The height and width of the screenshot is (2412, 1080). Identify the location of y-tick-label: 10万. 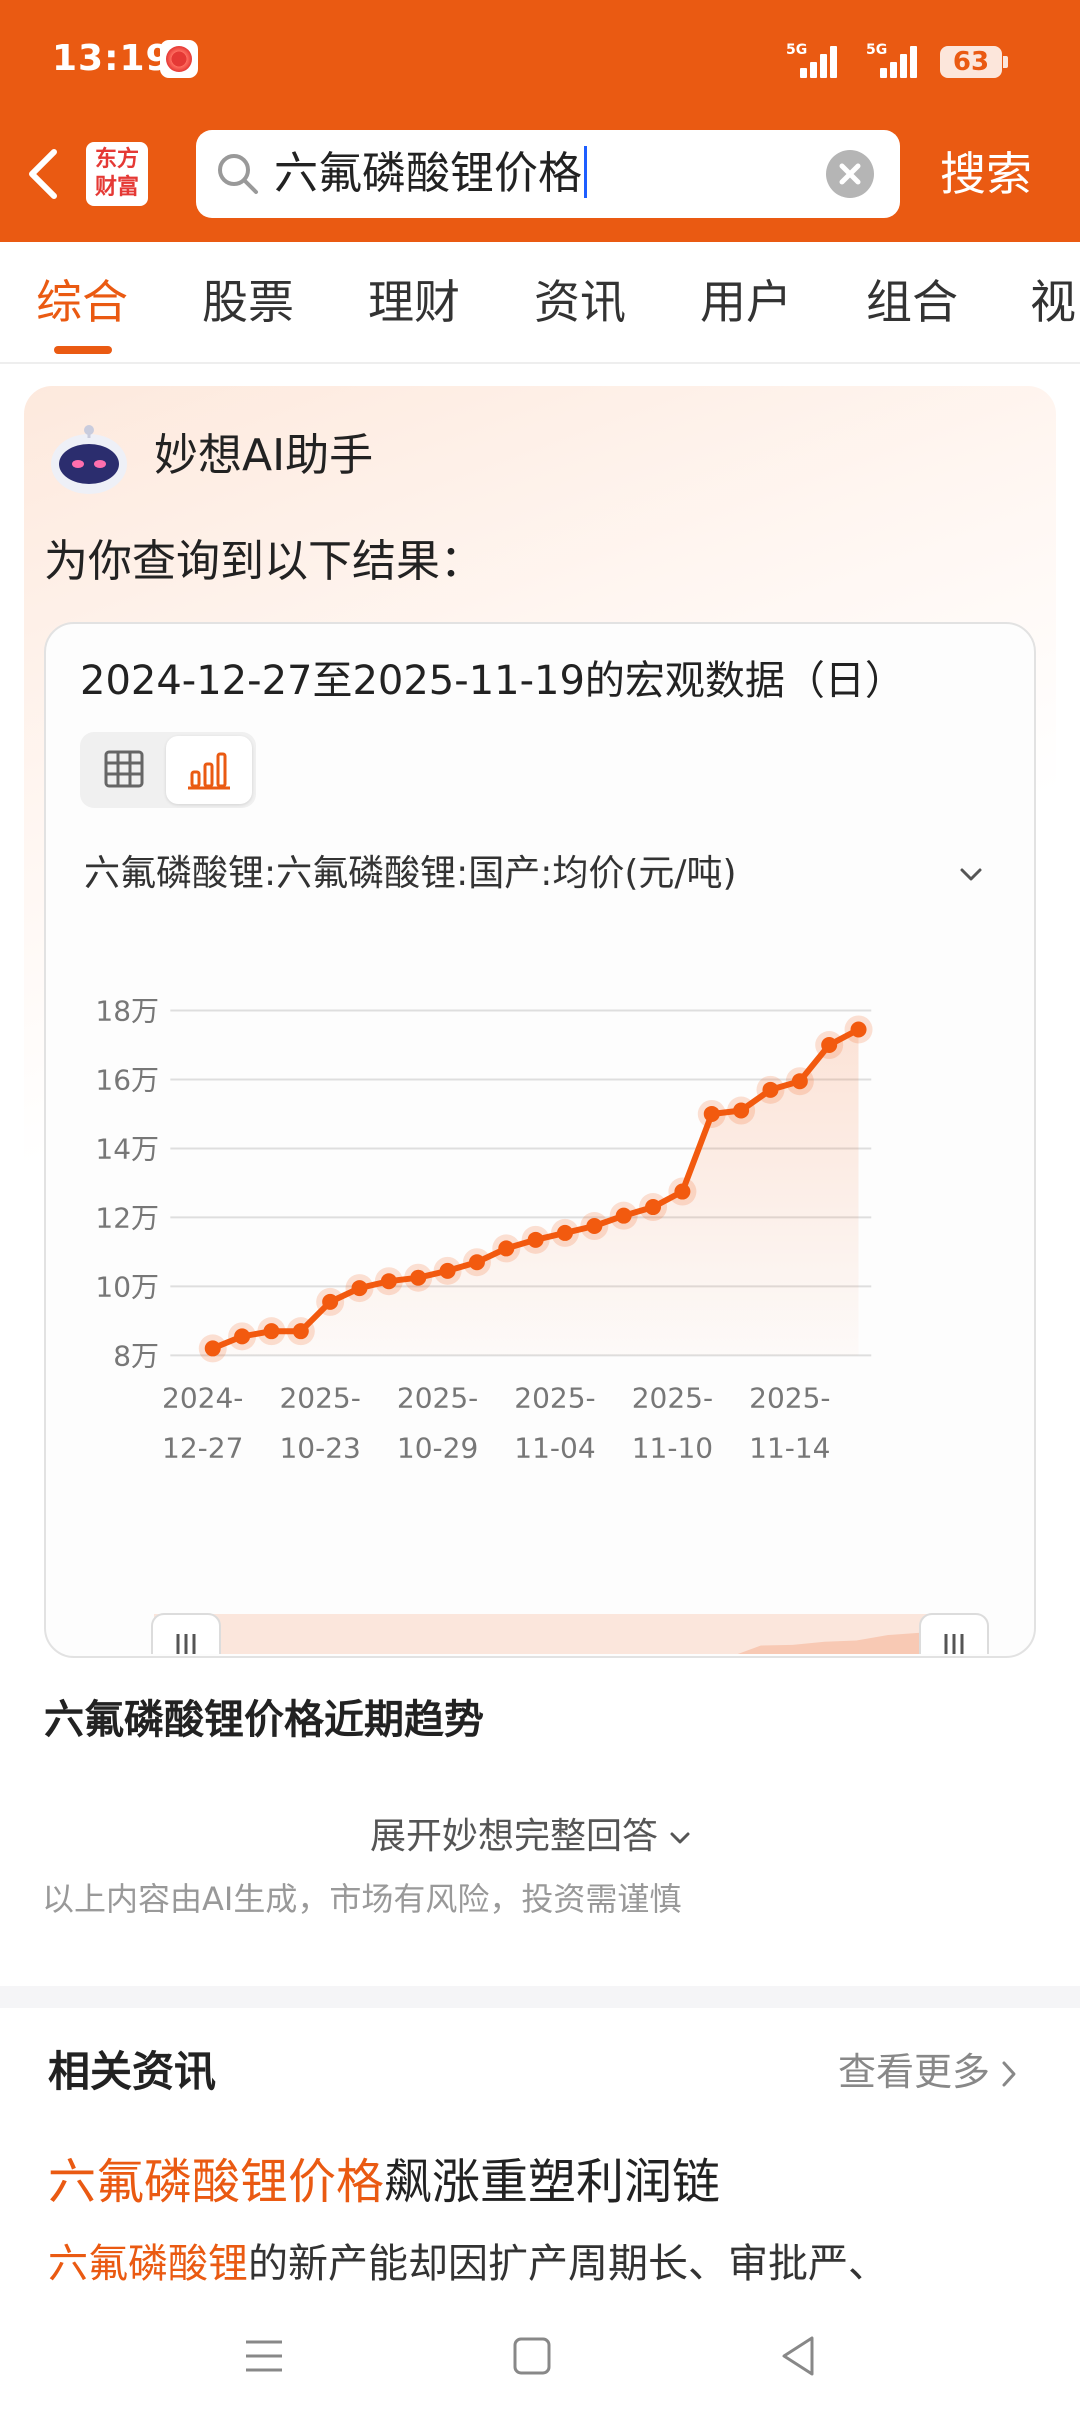
(127, 1286).